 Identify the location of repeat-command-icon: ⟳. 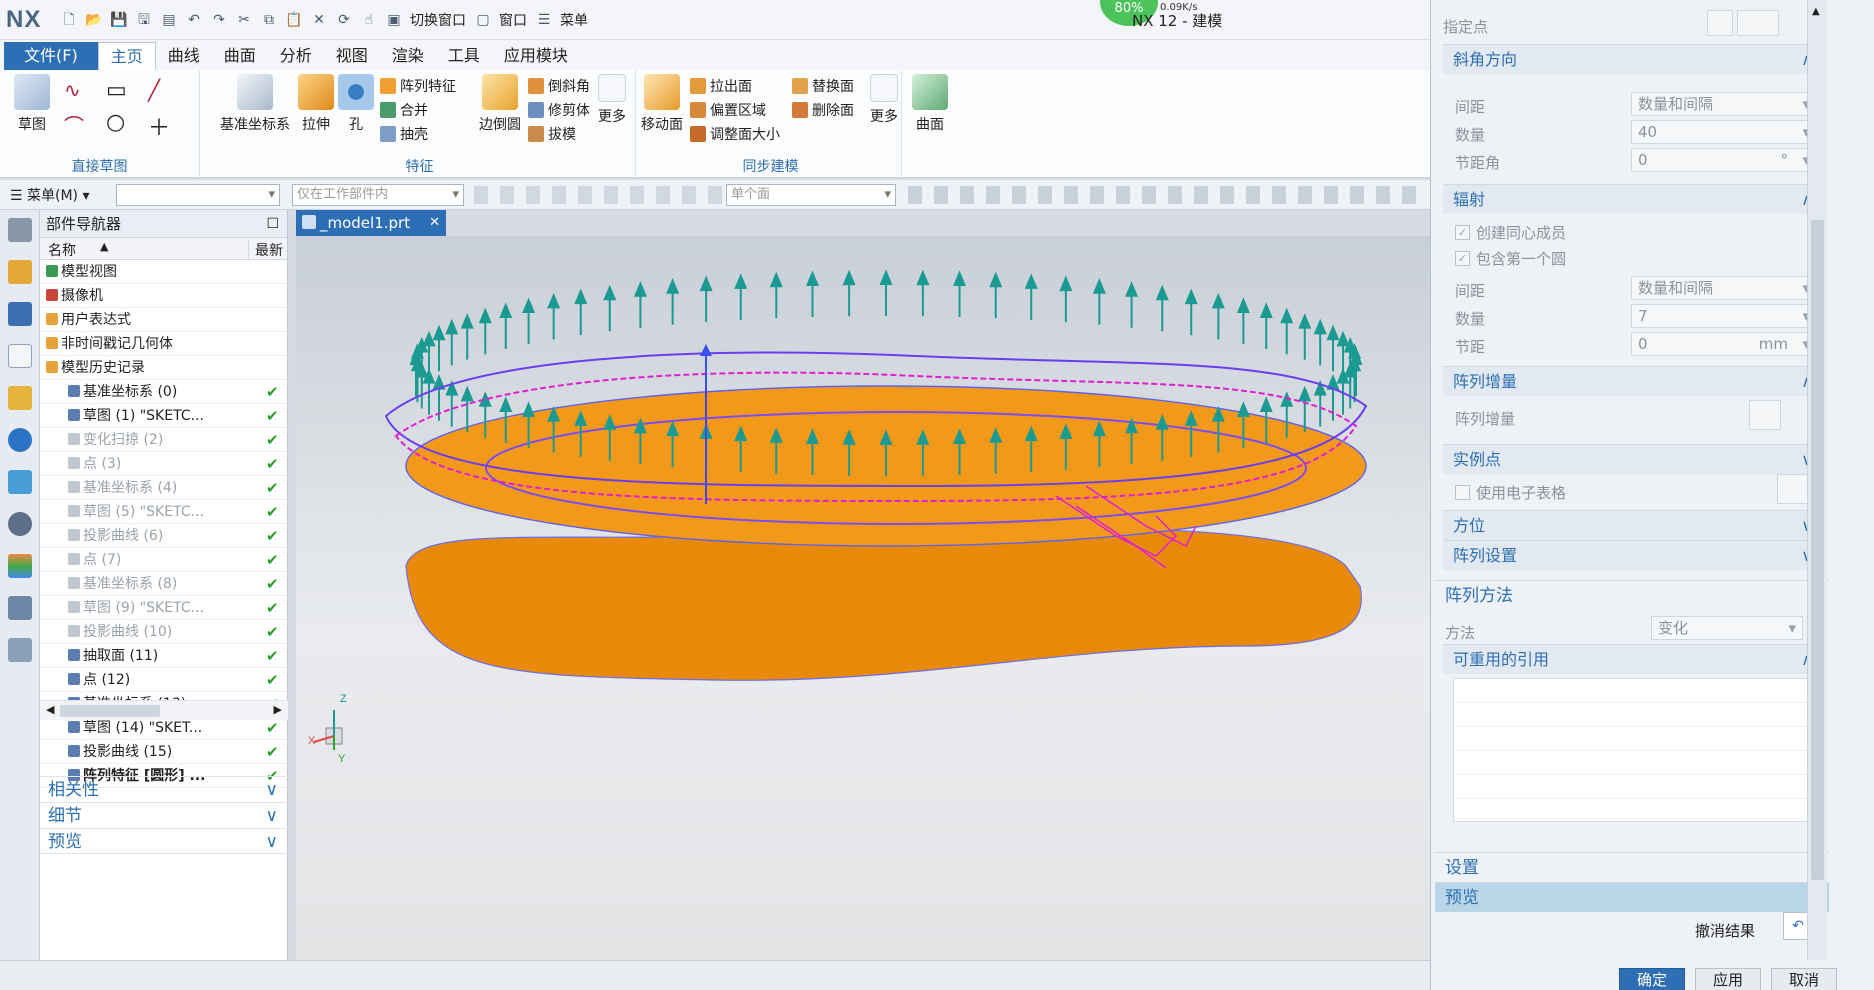
(344, 20).